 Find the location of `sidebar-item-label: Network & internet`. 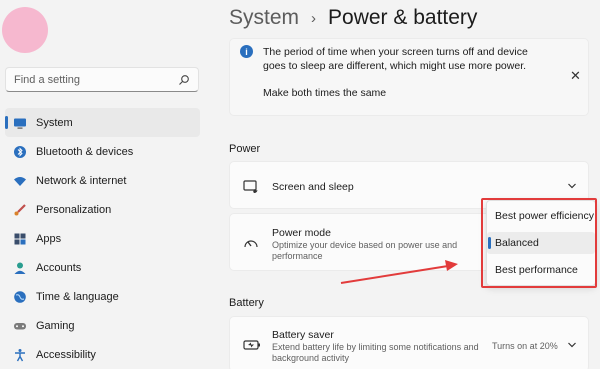

sidebar-item-label: Network & internet is located at coordinates (81, 180).